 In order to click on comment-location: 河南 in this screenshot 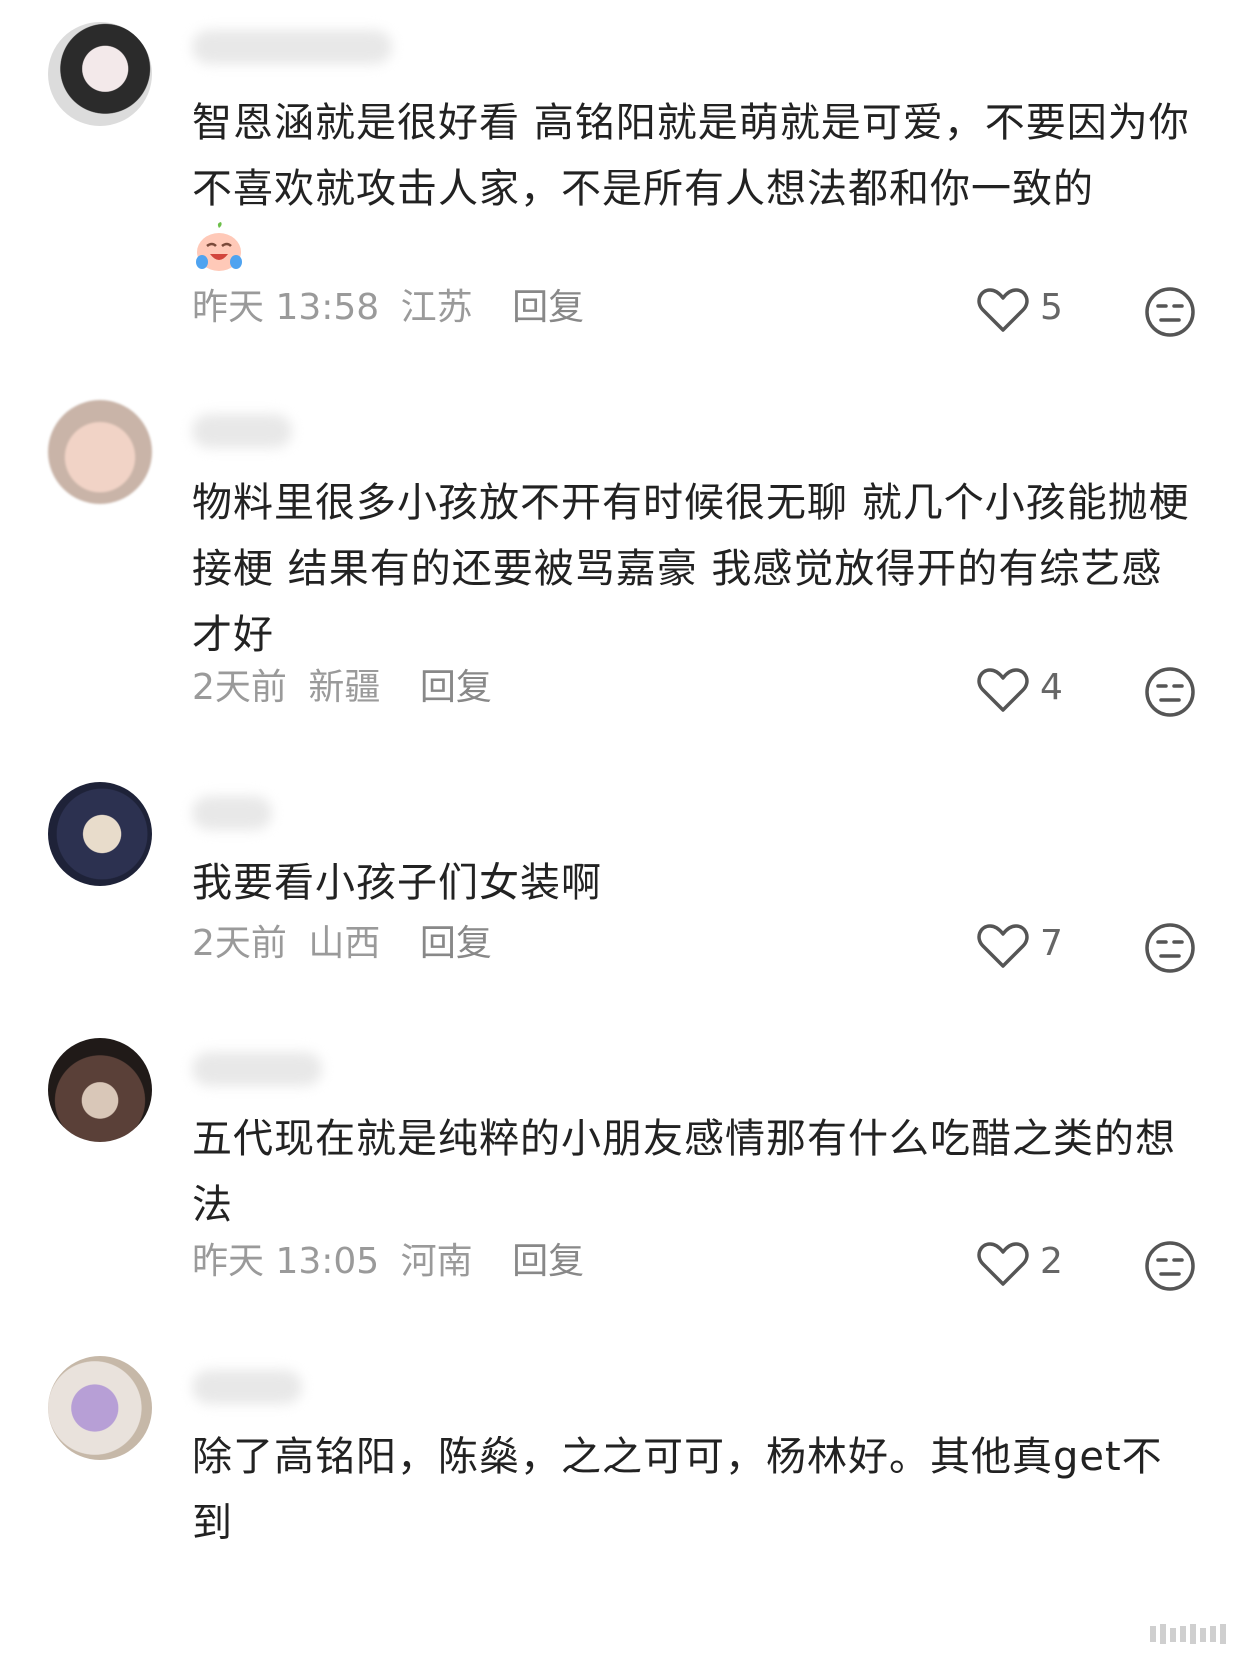, I will do `click(436, 1261)`.